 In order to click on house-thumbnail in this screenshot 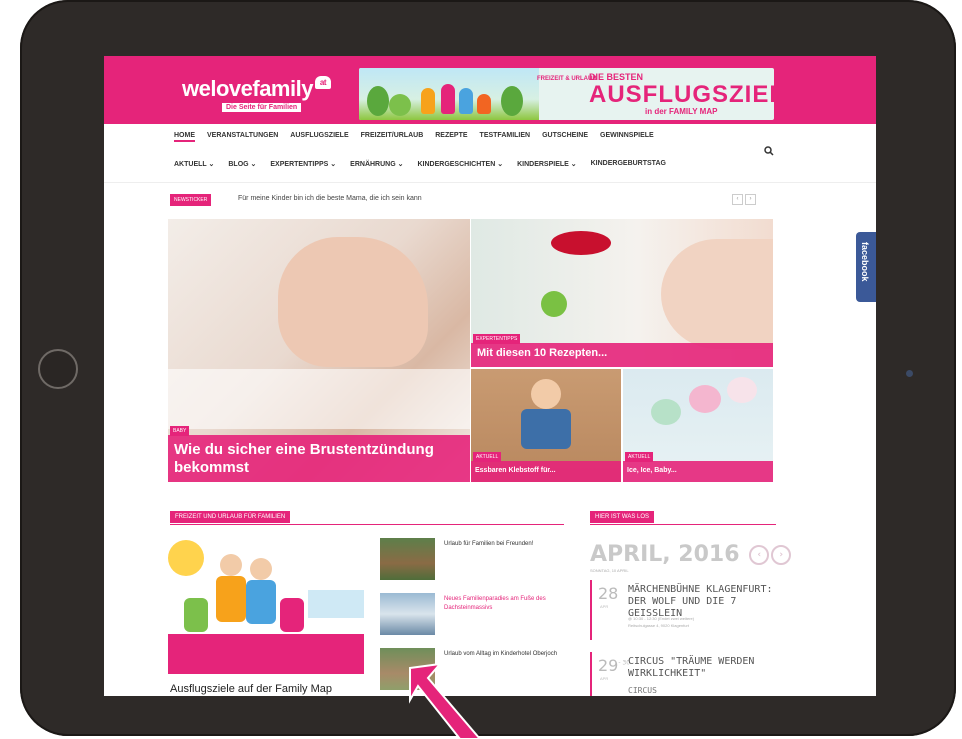, I will do `click(407, 559)`.